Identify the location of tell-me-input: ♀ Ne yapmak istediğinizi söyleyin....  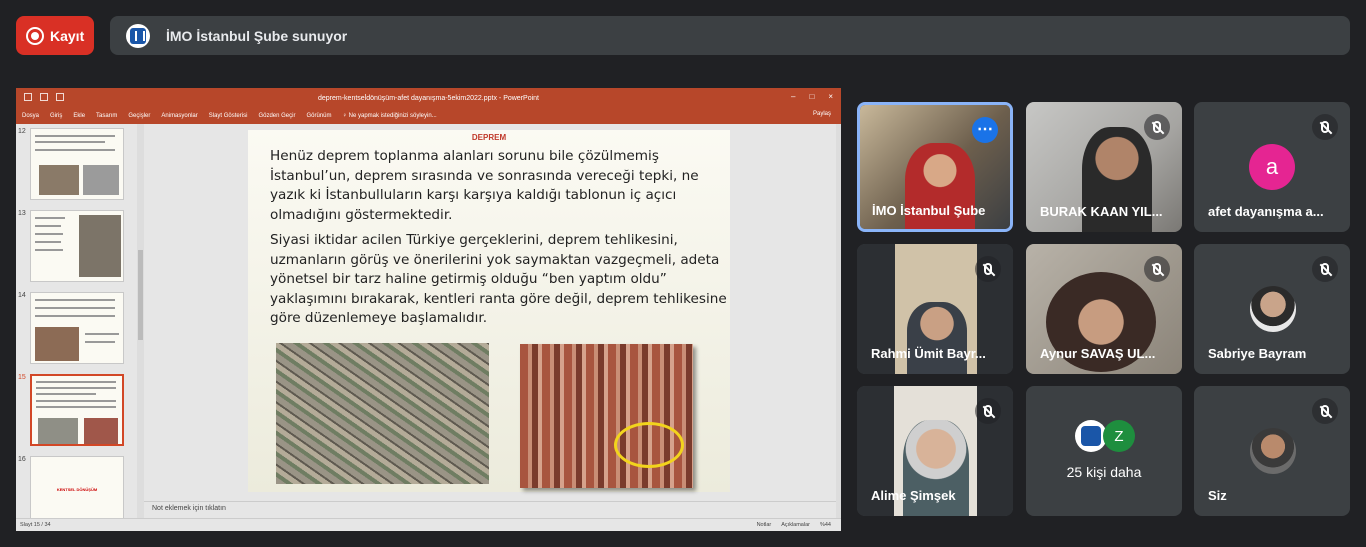
(389, 116).